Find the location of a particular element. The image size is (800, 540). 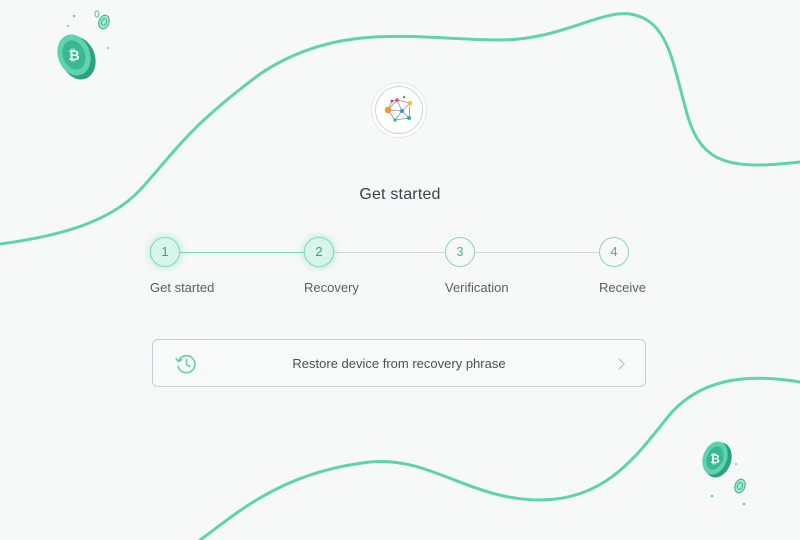

step-2-circle: 2 is located at coordinates (319, 252).